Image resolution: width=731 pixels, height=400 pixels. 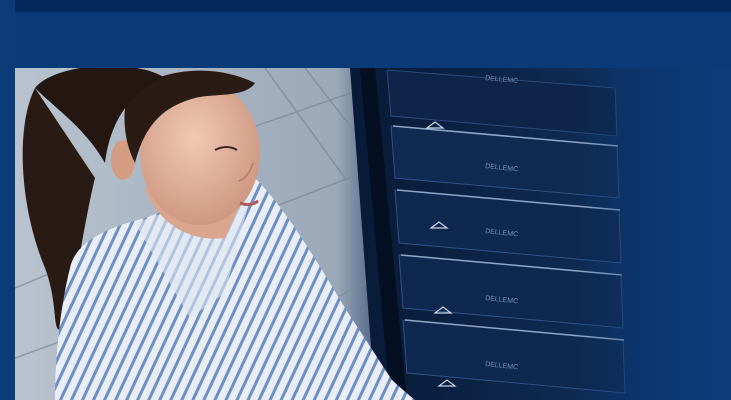 What do you see at coordinates (373, 40) in the screenshot?
I see `banner-band` at bounding box center [373, 40].